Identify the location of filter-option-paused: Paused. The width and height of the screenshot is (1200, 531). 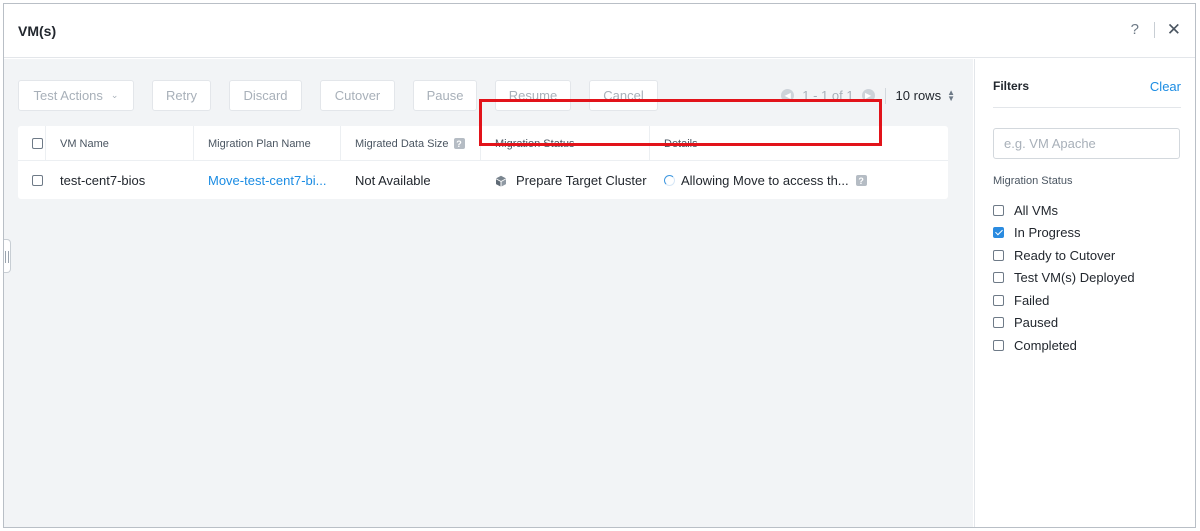
(1064, 323).